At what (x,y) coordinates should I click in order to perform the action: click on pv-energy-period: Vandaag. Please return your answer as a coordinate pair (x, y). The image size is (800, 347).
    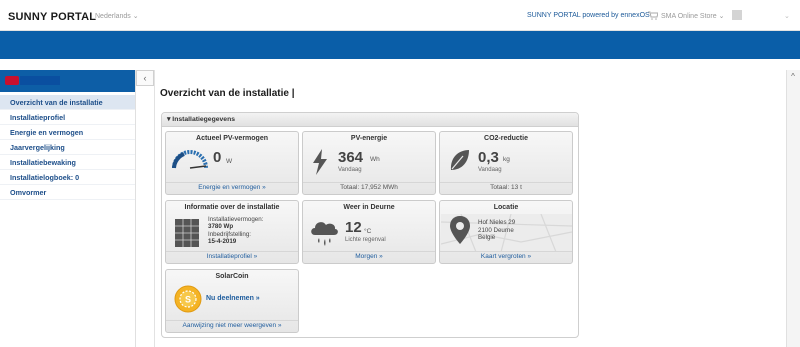
    Looking at the image, I should click on (350, 170).